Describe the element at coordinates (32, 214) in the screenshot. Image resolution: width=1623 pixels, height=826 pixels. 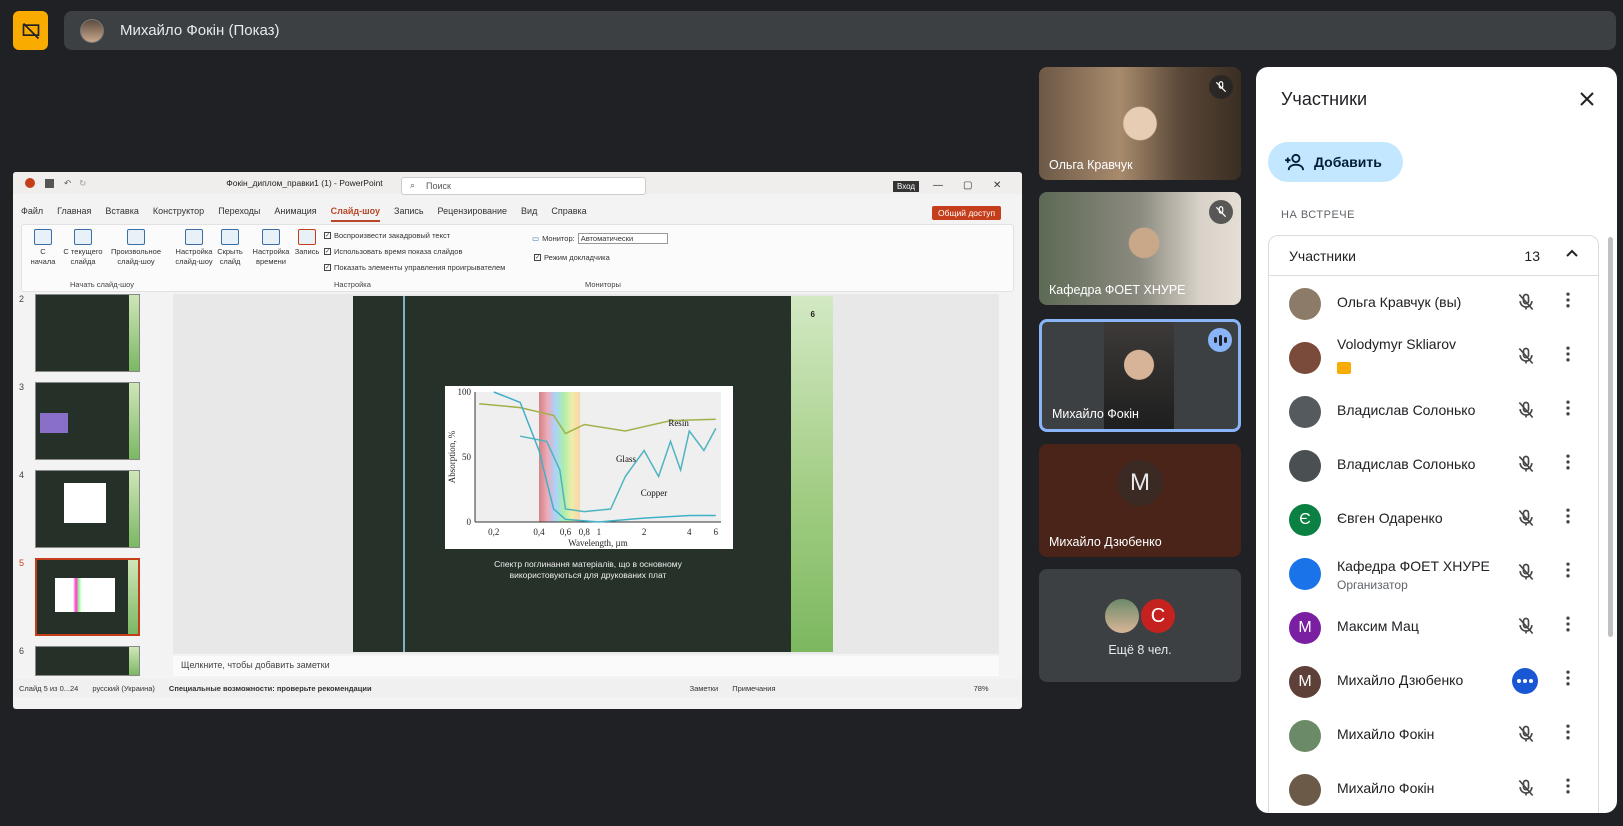
I see `menu-file: Файл` at that location.